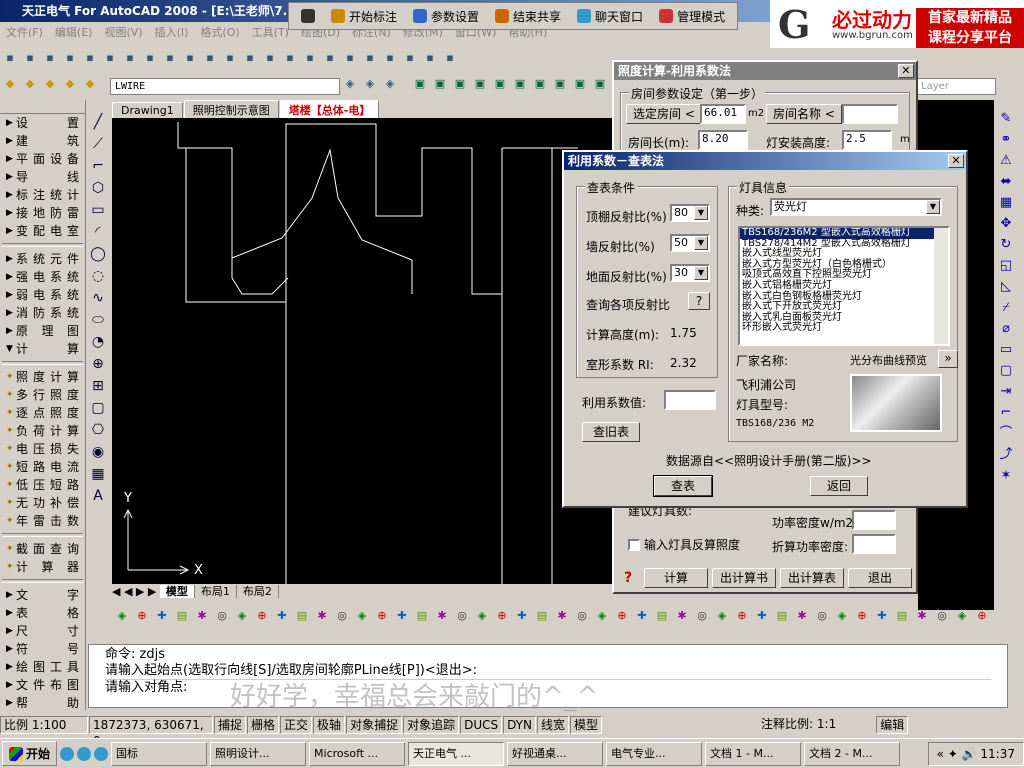 Image resolution: width=1024 pixels, height=768 pixels. Describe the element at coordinates (1006, 371) in the screenshot. I see `modify-tool-icon: ▢` at that location.